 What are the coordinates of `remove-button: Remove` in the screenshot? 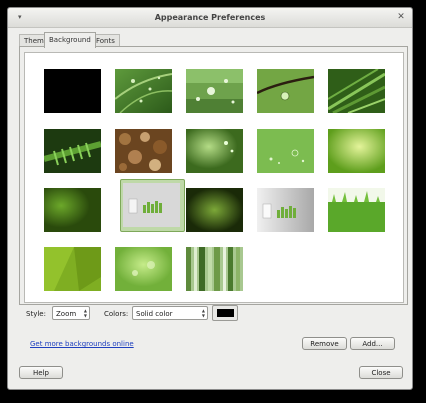 It's located at (324, 343).